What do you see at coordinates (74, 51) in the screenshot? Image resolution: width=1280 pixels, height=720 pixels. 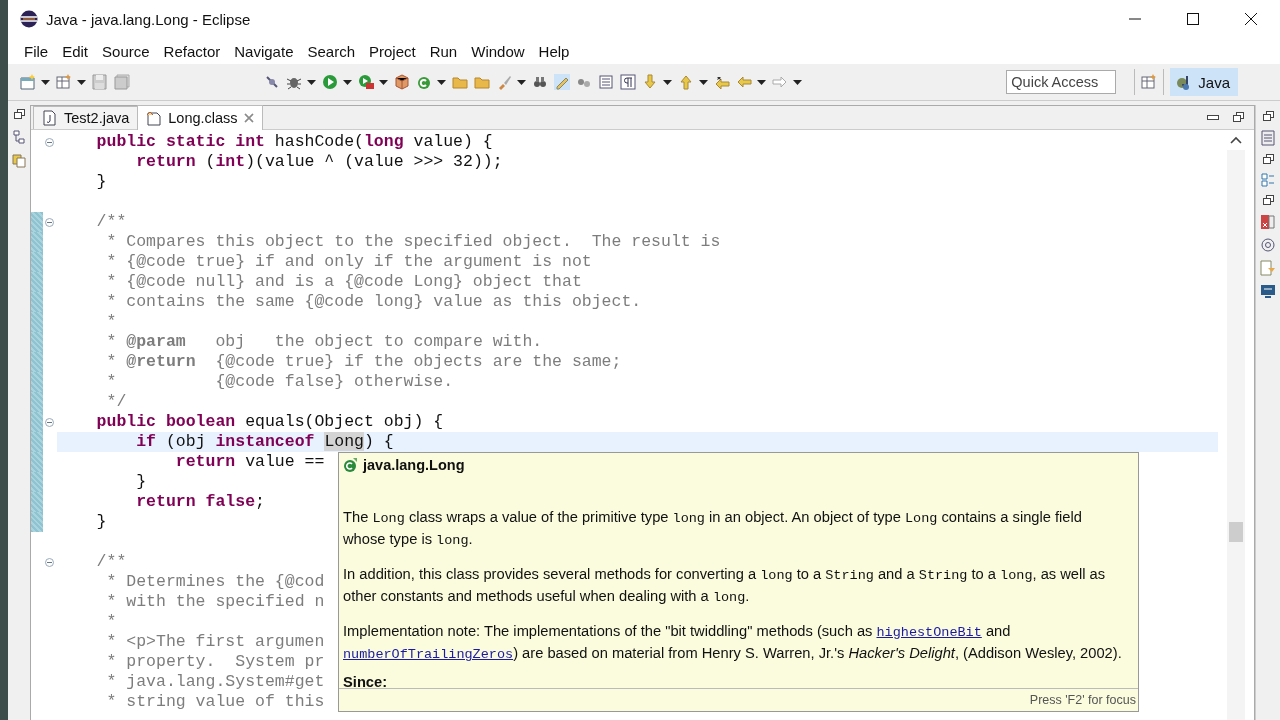 I see `menu-item: Edit` at bounding box center [74, 51].